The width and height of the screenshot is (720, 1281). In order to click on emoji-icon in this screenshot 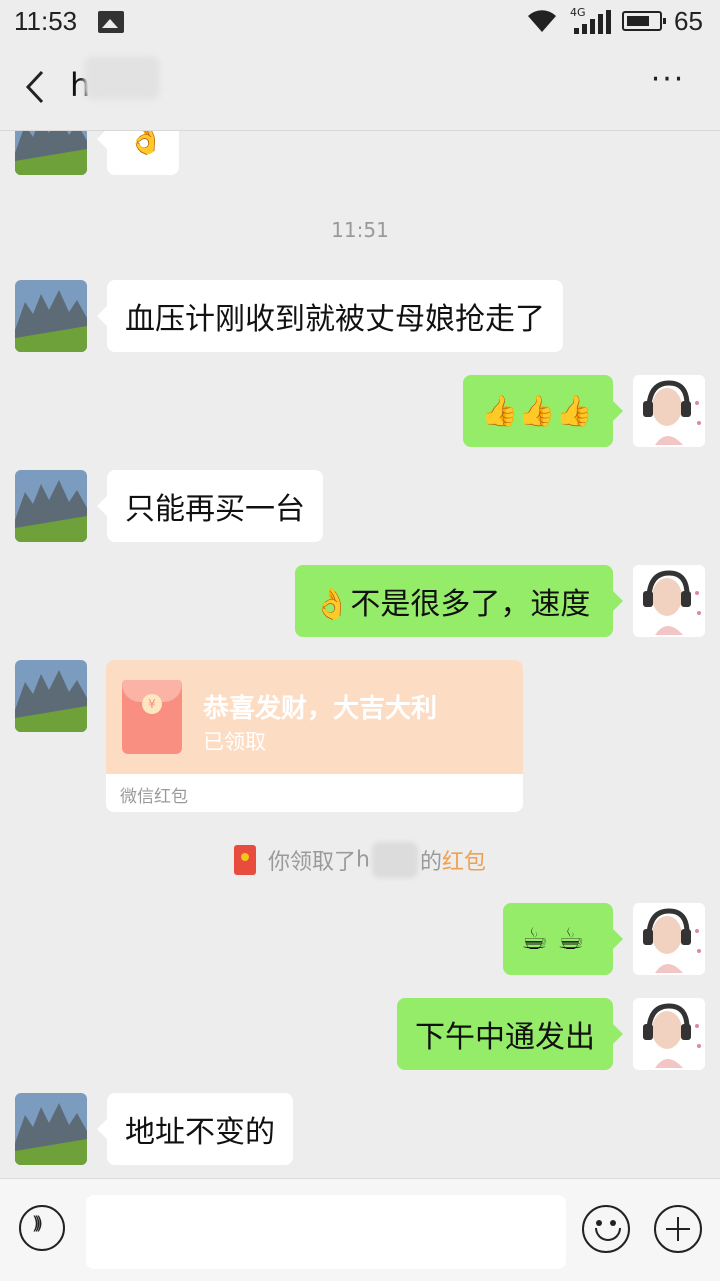, I will do `click(606, 1229)`.